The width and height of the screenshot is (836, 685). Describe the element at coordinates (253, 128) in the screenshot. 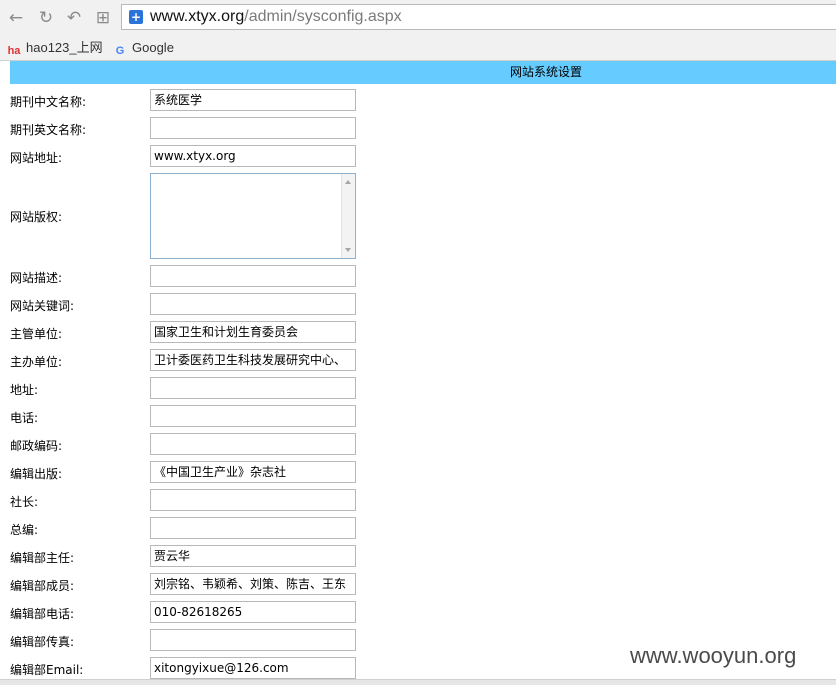

I see `journal-en-name-input` at that location.